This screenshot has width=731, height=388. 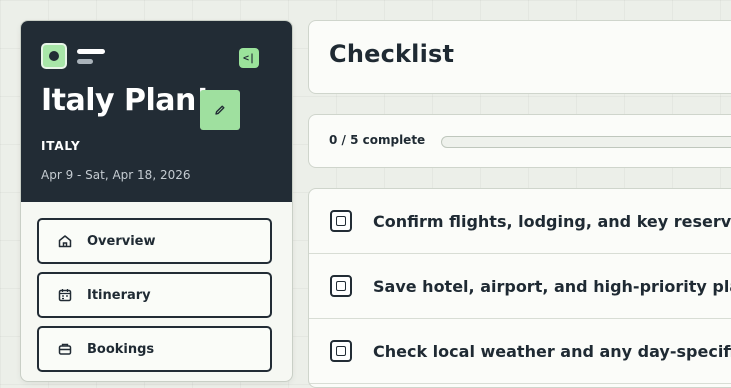 I want to click on sidebar-item-label: Itinerary, so click(x=119, y=295).